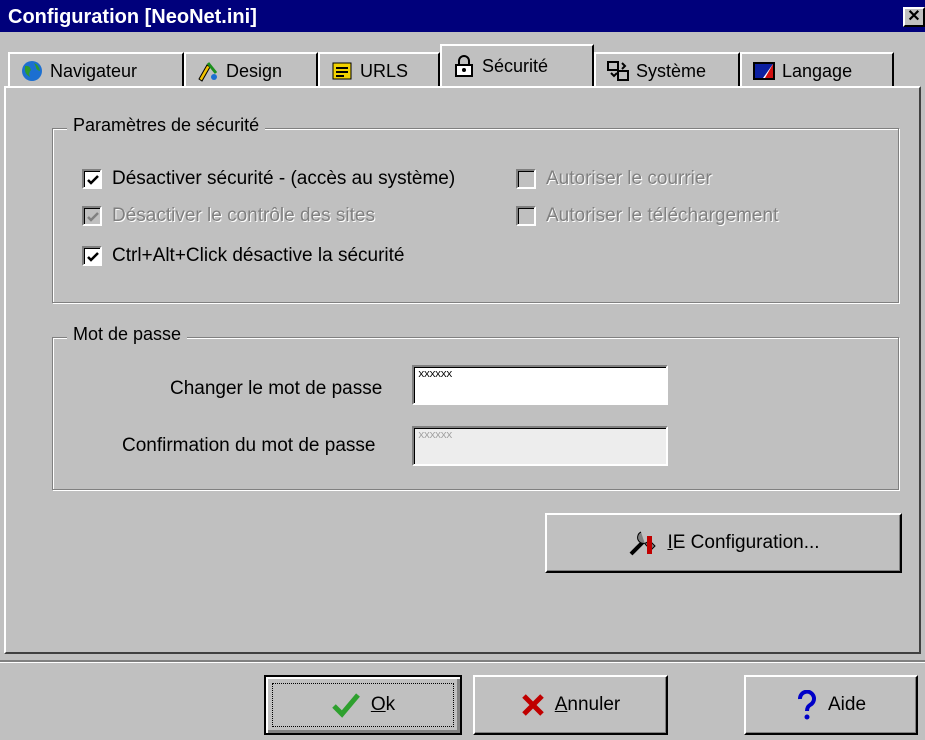 The image size is (925, 740). I want to click on confirm-password-label: Confirmation du mot de passe, so click(249, 445).